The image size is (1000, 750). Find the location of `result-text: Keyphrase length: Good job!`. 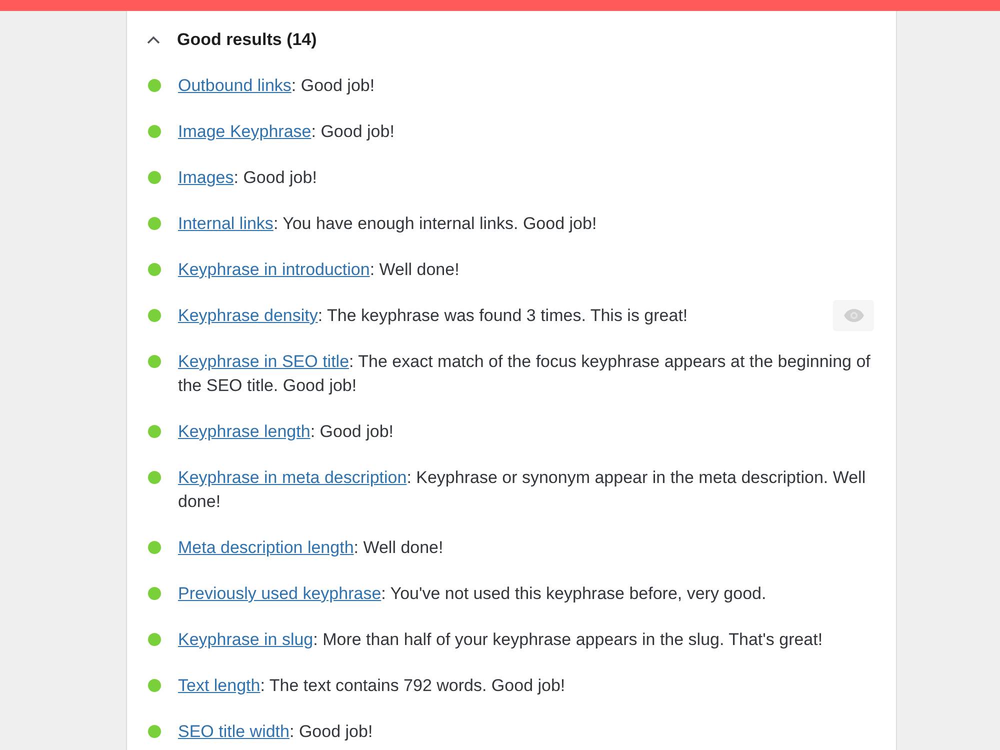

result-text: Keyphrase length: Good job! is located at coordinates (286, 432).